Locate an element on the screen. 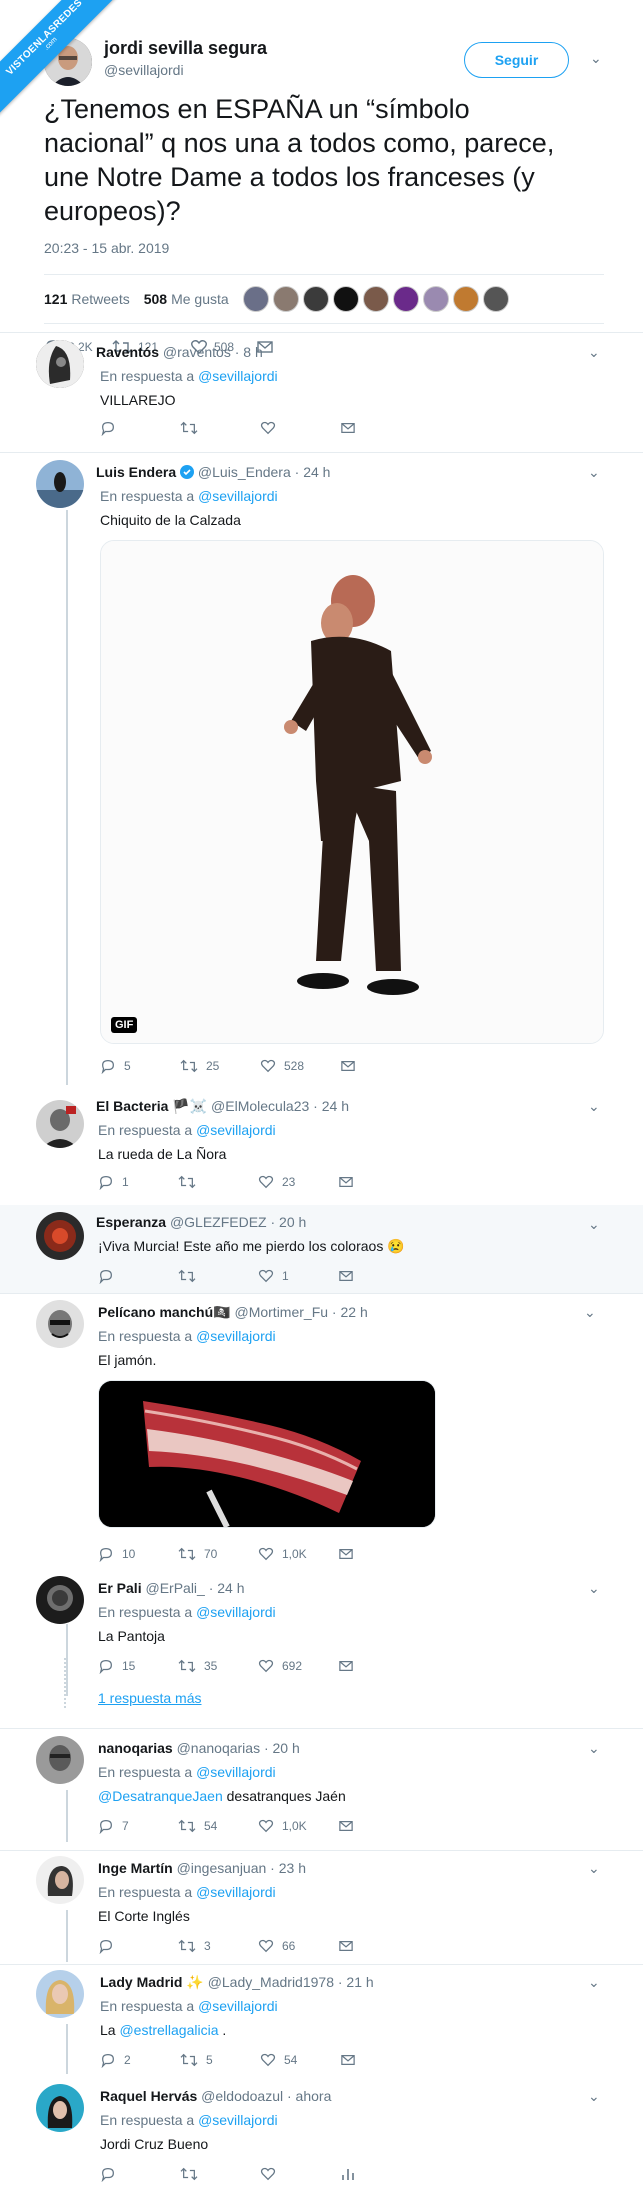 The width and height of the screenshot is (643, 2194). retweet-button: 5 is located at coordinates (220, 2060).